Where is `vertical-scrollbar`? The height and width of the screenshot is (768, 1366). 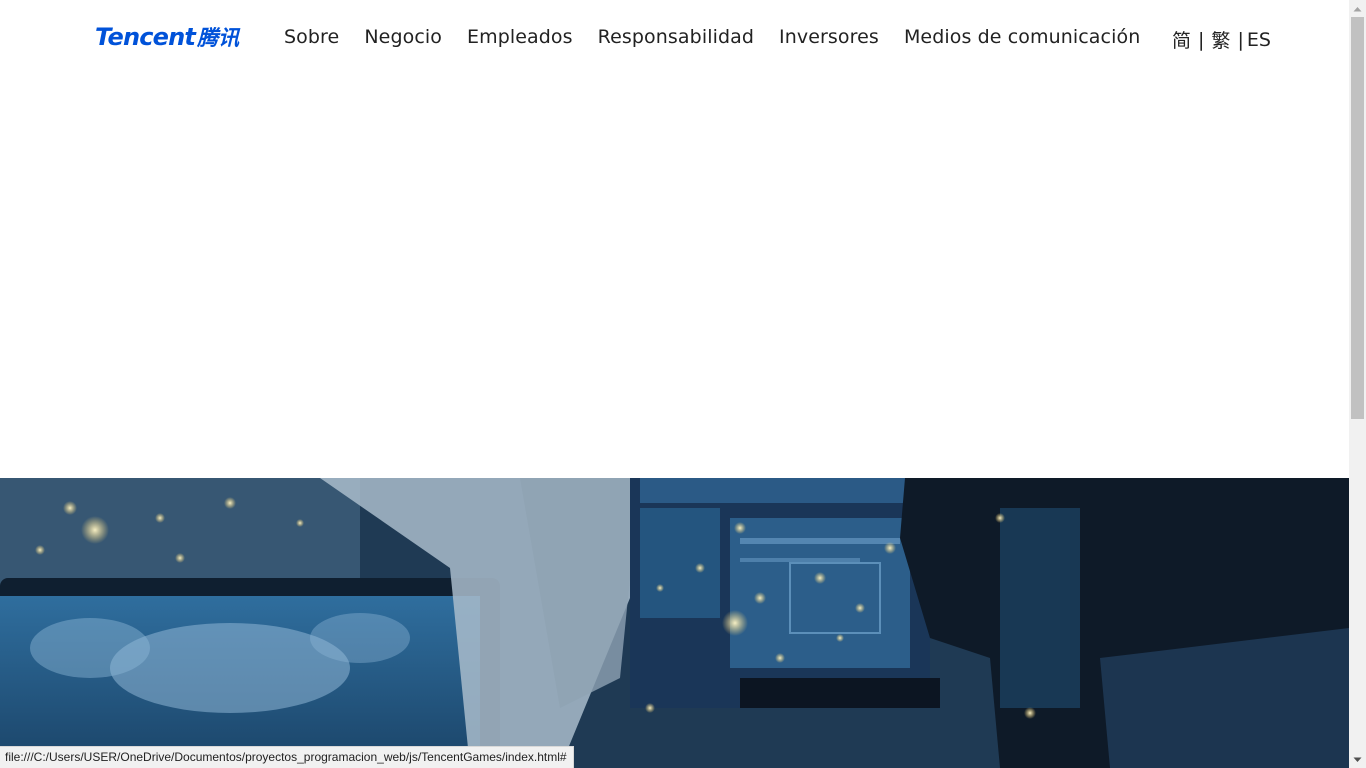 vertical-scrollbar is located at coordinates (1357, 384).